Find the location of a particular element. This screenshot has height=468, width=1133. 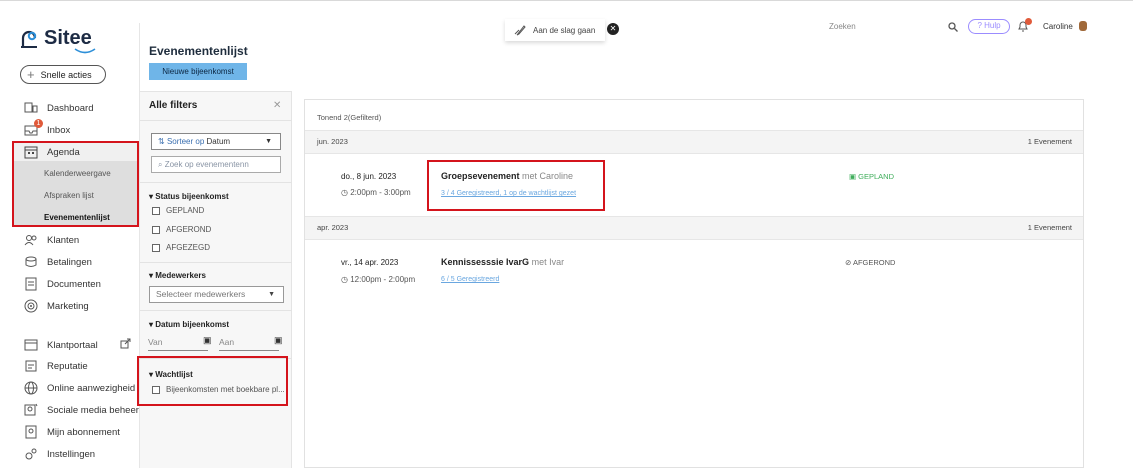

registration-link: 6 / 5 Geregistreerd is located at coordinates (470, 279).